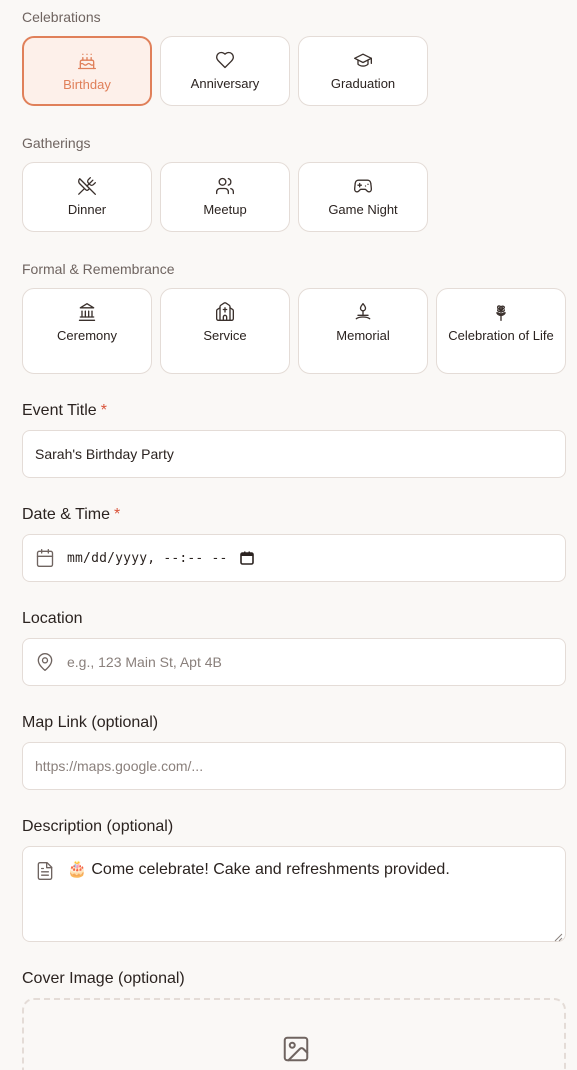  Describe the element at coordinates (363, 312) in the screenshot. I see `candle-flame-icon` at that location.